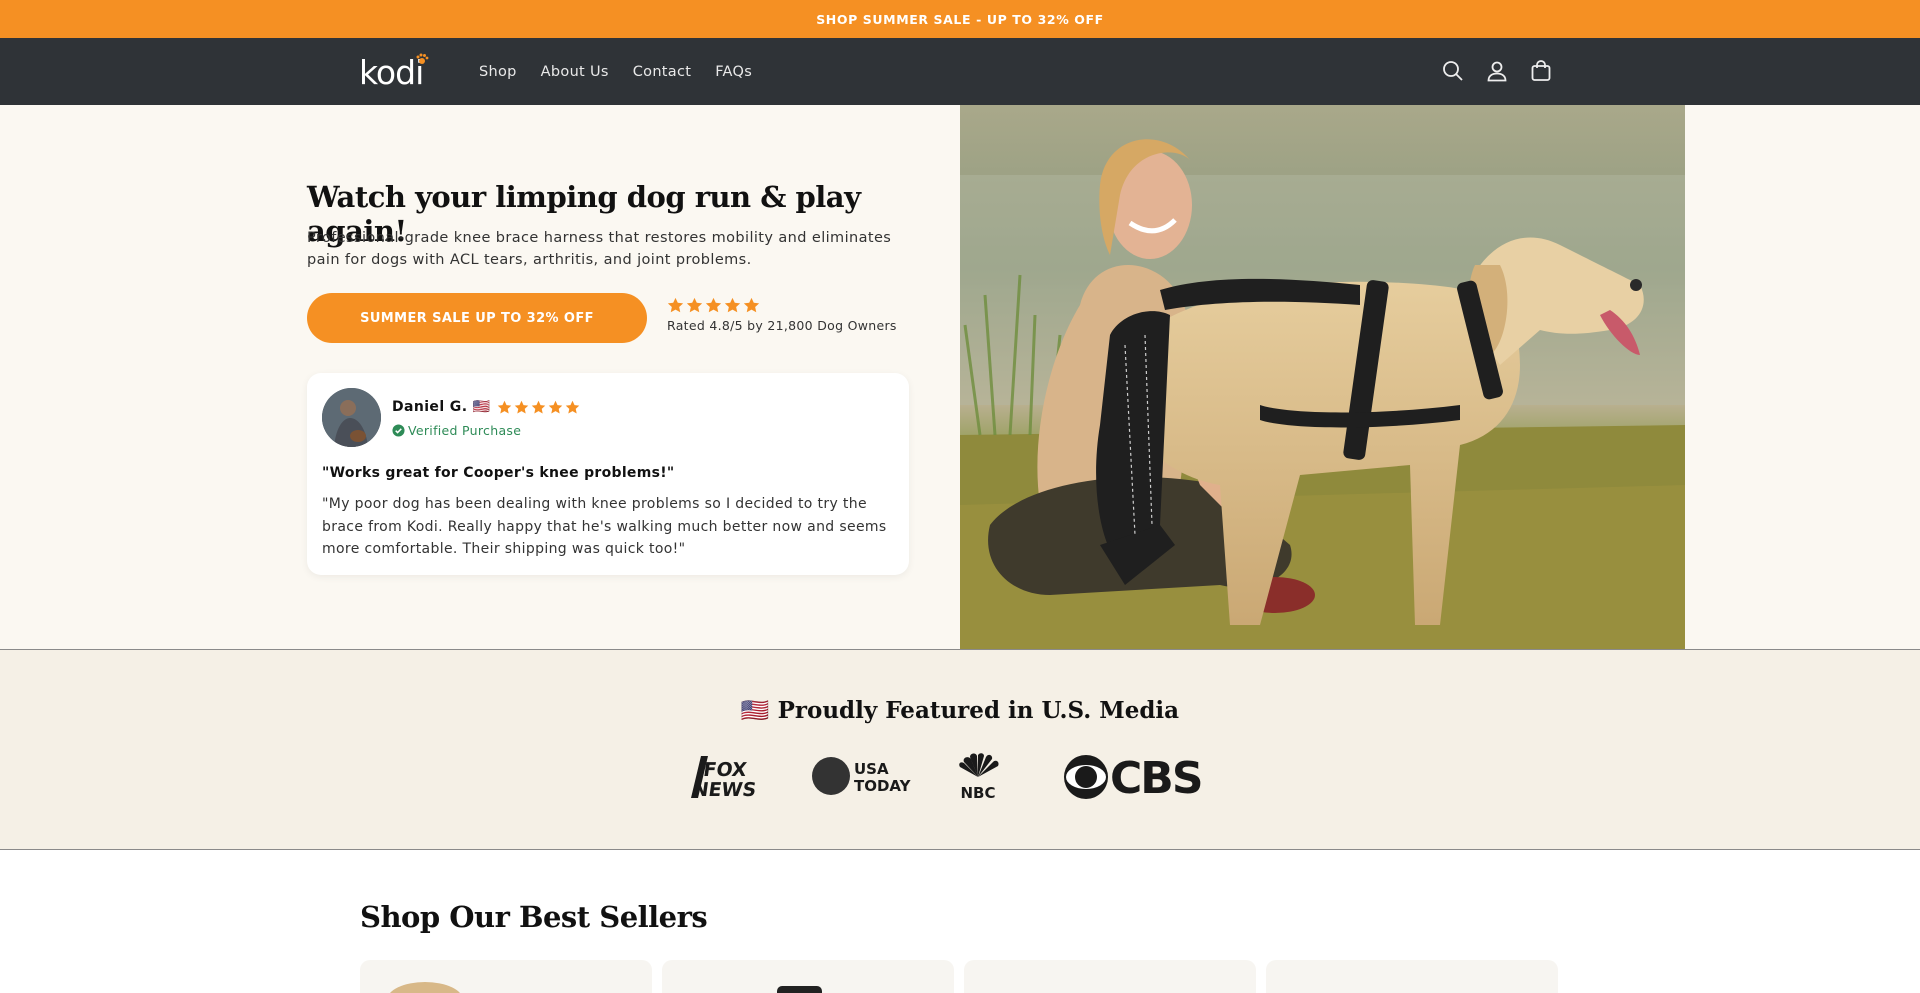 The width and height of the screenshot is (1920, 993). I want to click on account-icon, so click(1497, 71).